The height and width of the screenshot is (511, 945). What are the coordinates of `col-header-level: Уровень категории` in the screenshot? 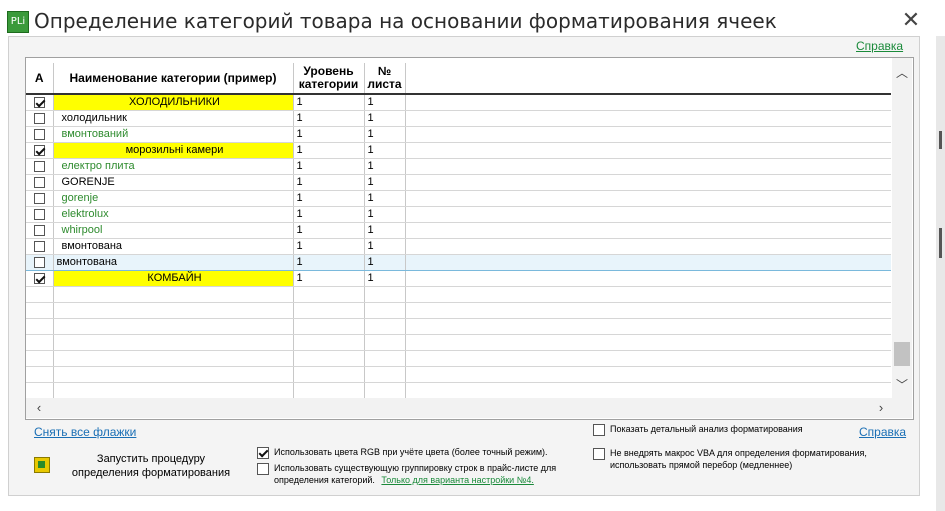 It's located at (329, 79).